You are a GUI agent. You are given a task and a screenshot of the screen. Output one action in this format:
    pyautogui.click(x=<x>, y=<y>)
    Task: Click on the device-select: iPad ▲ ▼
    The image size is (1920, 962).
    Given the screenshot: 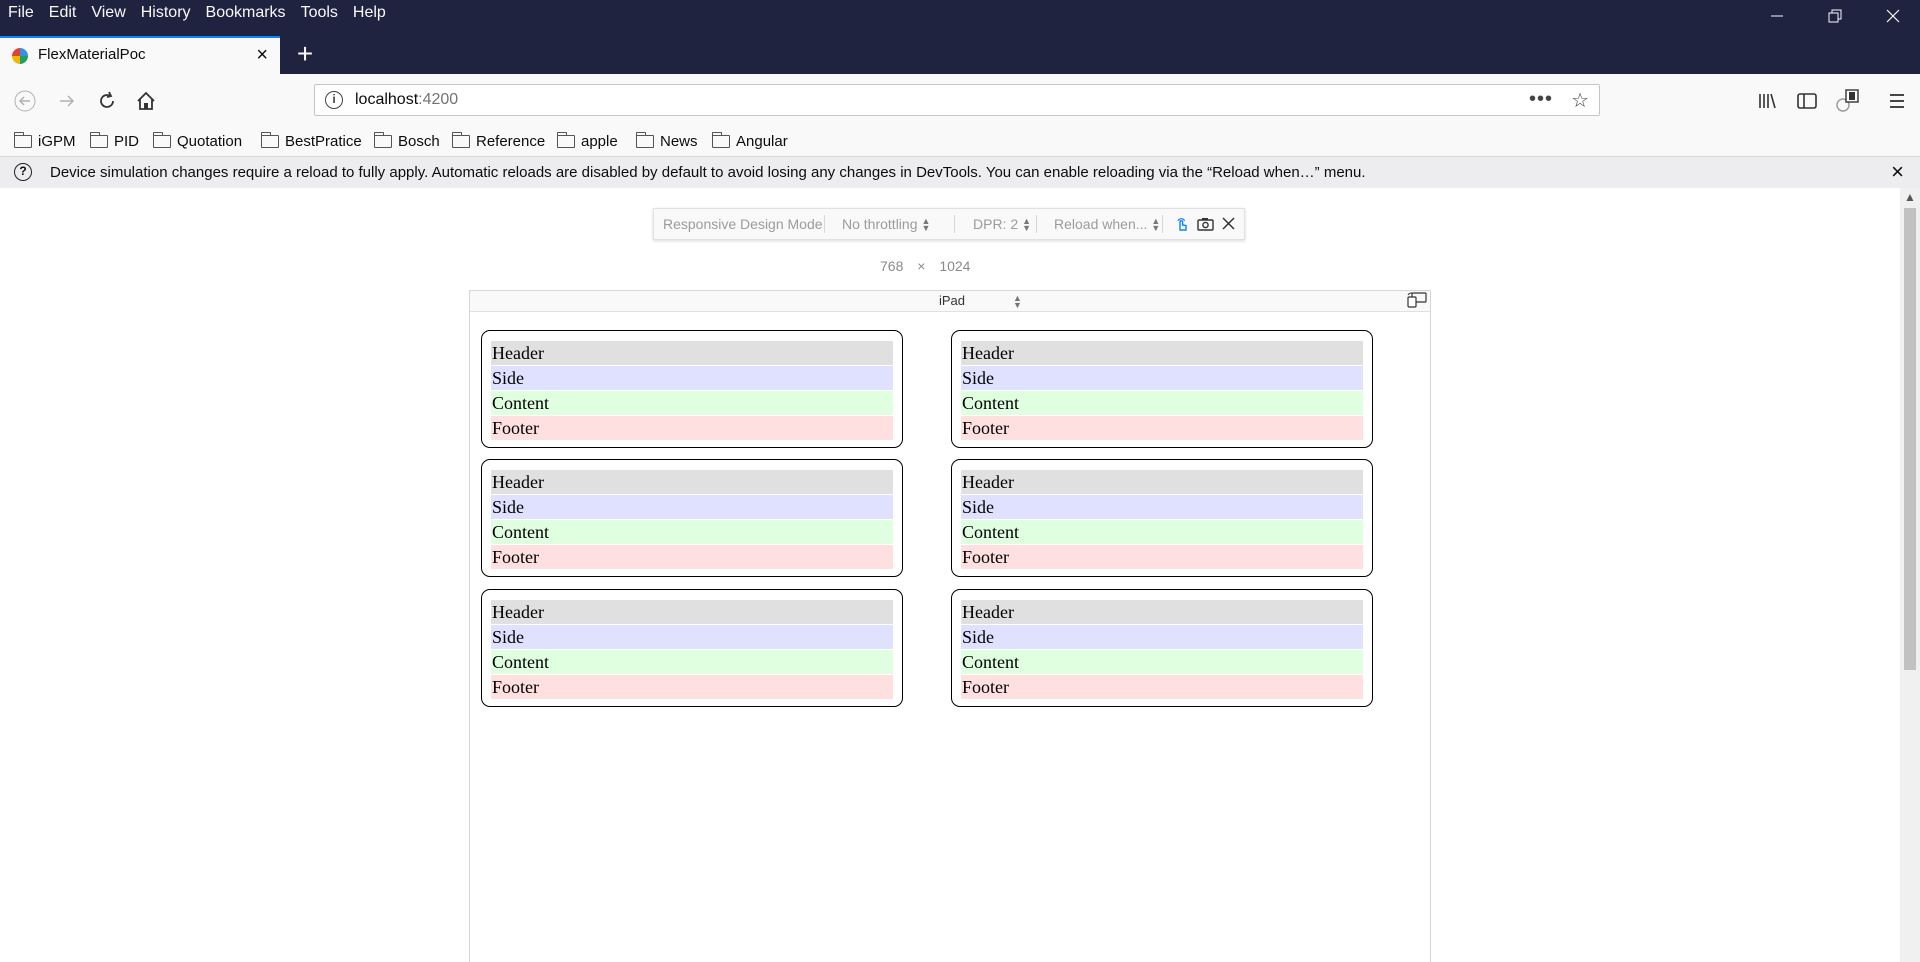 What is the action you would take?
    pyautogui.click(x=980, y=301)
    